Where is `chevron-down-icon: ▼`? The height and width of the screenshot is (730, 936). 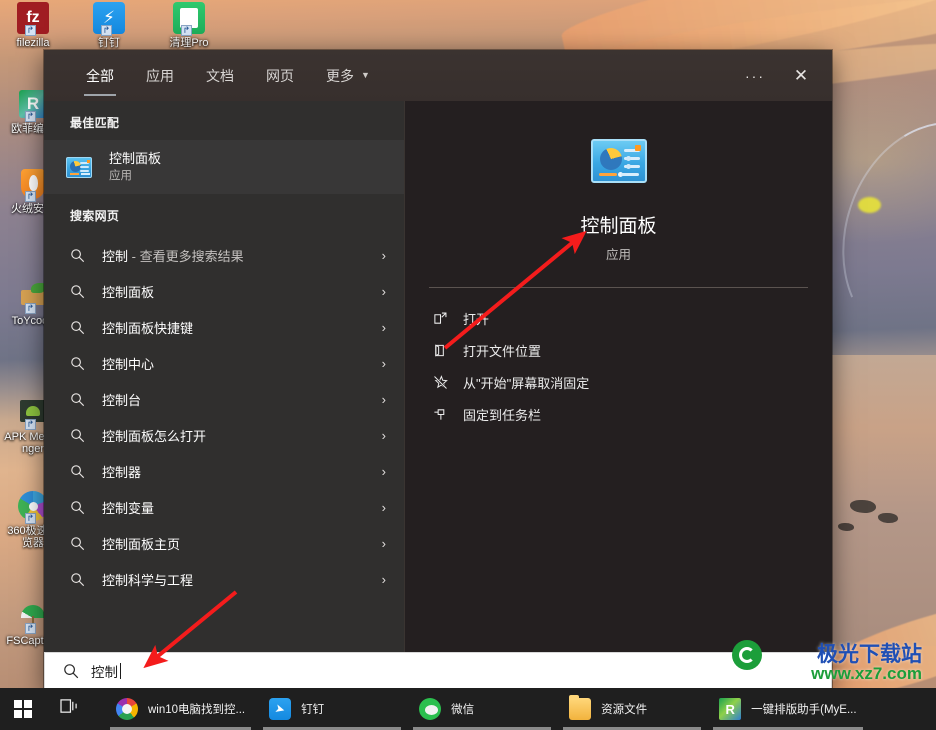
chevron-down-icon: ▼ is located at coordinates (365, 74).